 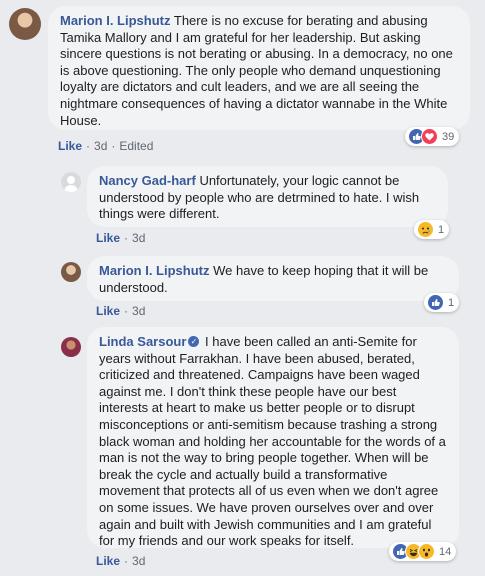 I want to click on edited-label: Edited, so click(x=136, y=146).